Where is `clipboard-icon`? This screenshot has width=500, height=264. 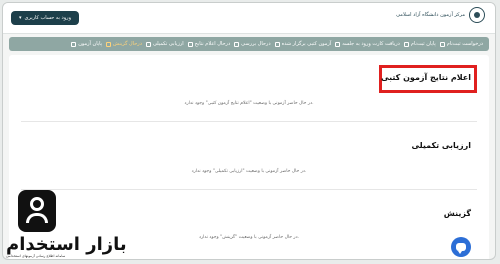
clipboard-icon is located at coordinates (148, 44).